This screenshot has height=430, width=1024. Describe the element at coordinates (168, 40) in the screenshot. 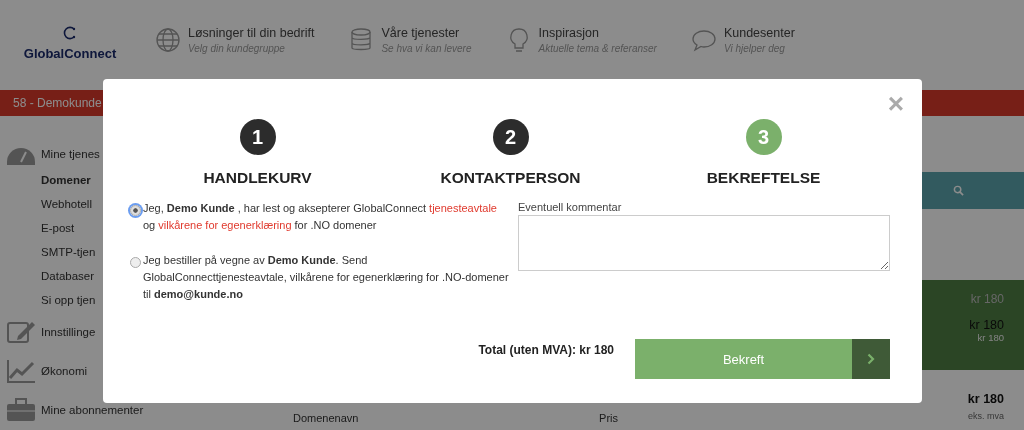

I see `globe-icon` at that location.